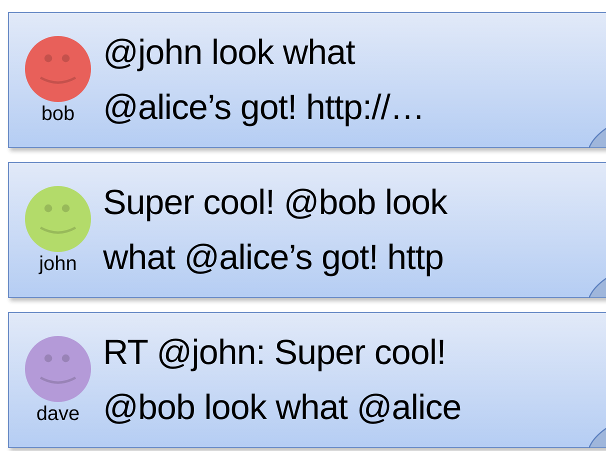 The width and height of the screenshot is (606, 451). What do you see at coordinates (58, 114) in the screenshot?
I see `username: bob` at bounding box center [58, 114].